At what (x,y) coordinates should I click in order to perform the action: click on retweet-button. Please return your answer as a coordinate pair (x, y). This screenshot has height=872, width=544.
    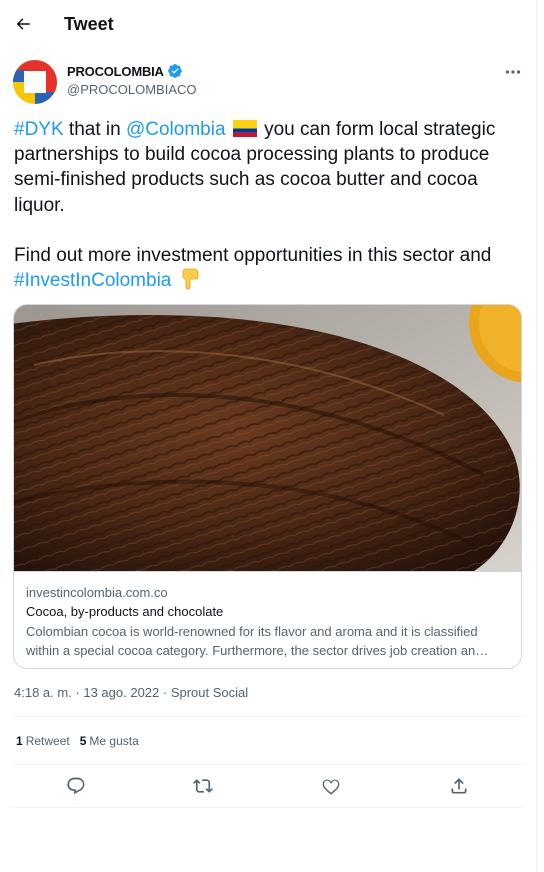
    Looking at the image, I should click on (203, 786).